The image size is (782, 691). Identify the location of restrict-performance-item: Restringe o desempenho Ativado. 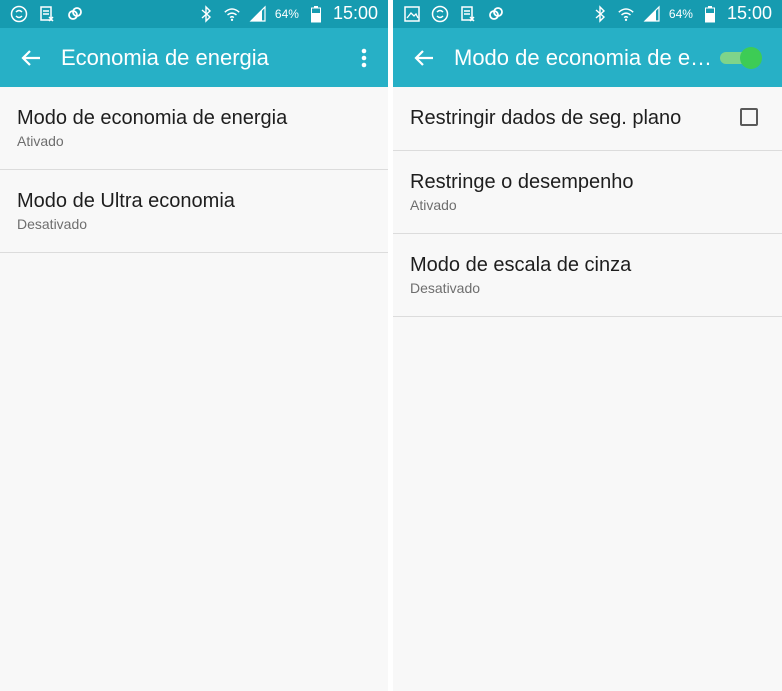
(587, 192).